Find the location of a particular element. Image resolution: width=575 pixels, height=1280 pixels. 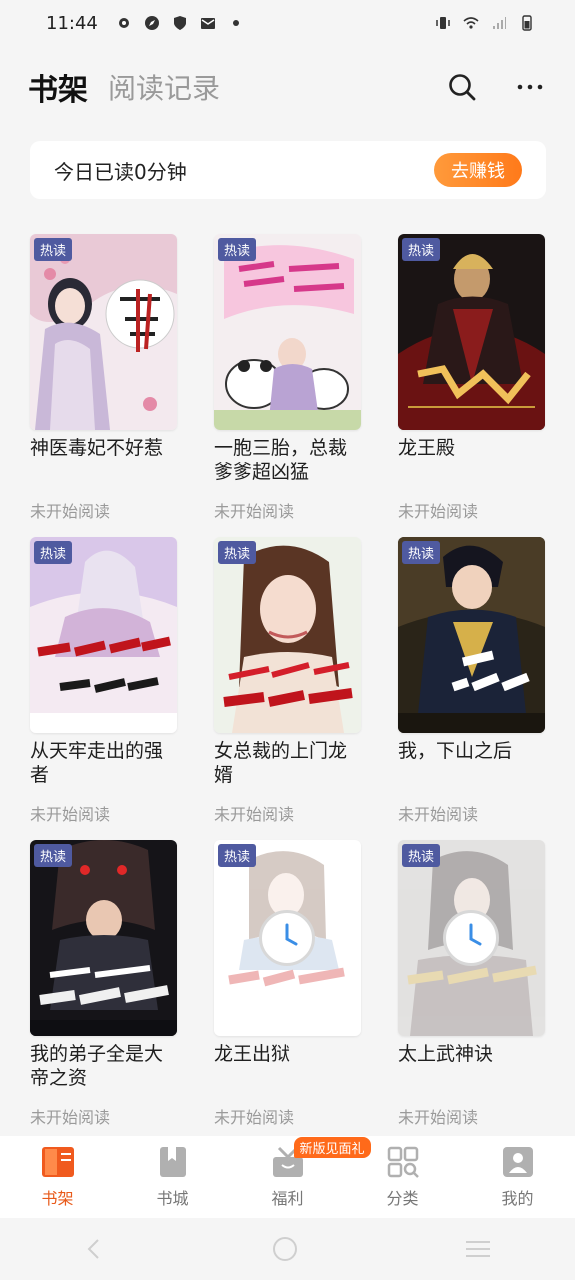

earn-money-button: 去赚钱 is located at coordinates (478, 170).